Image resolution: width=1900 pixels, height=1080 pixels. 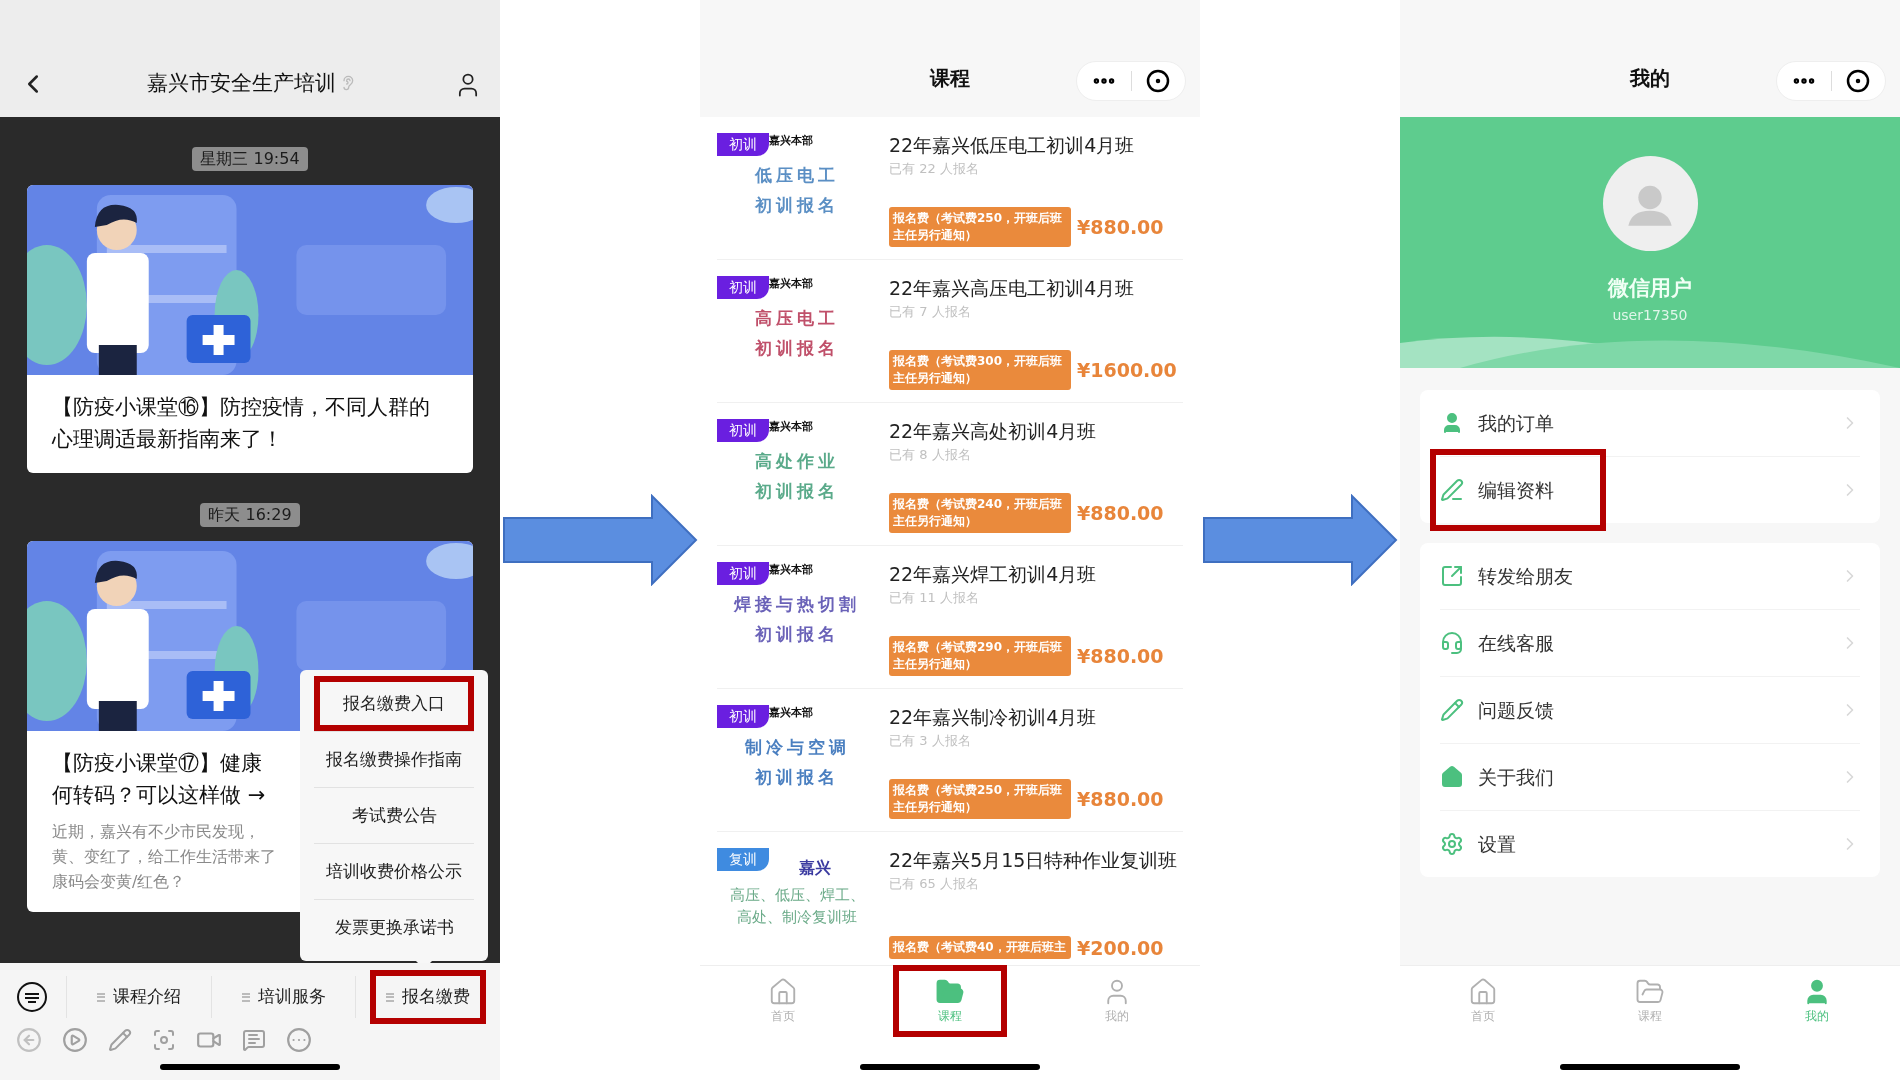 I want to click on enrolled-count: 已有 8 人报名, so click(x=930, y=455).